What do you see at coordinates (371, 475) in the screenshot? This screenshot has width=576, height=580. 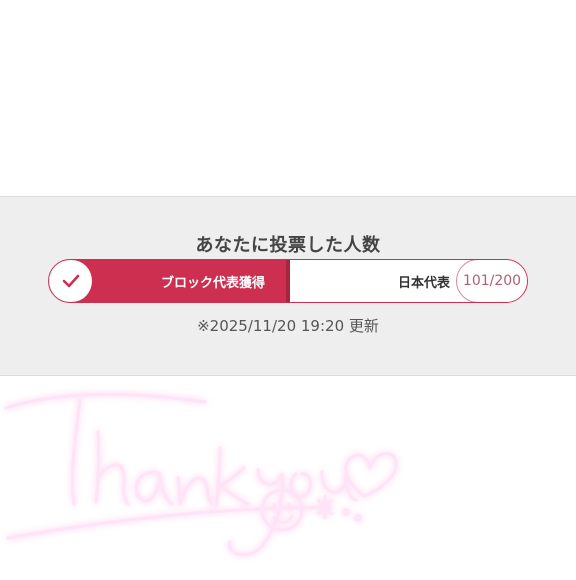 I see `heart-icon` at bounding box center [371, 475].